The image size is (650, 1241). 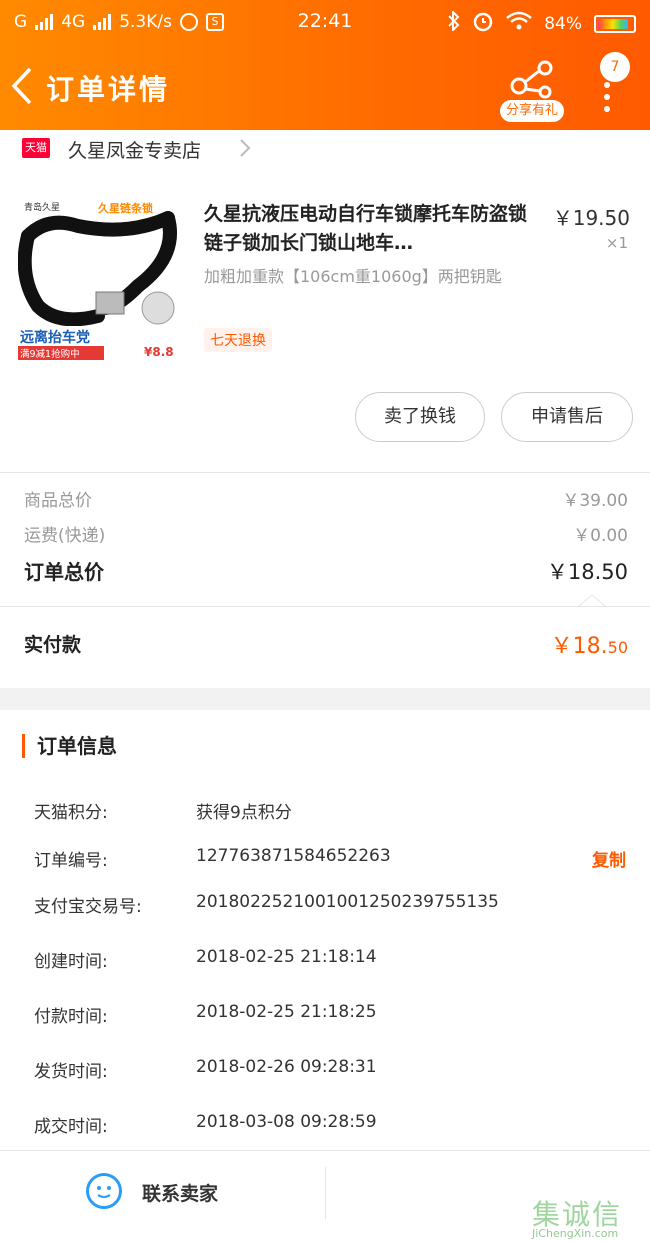 What do you see at coordinates (532, 111) in the screenshot?
I see `share-label: 分享有礼` at bounding box center [532, 111].